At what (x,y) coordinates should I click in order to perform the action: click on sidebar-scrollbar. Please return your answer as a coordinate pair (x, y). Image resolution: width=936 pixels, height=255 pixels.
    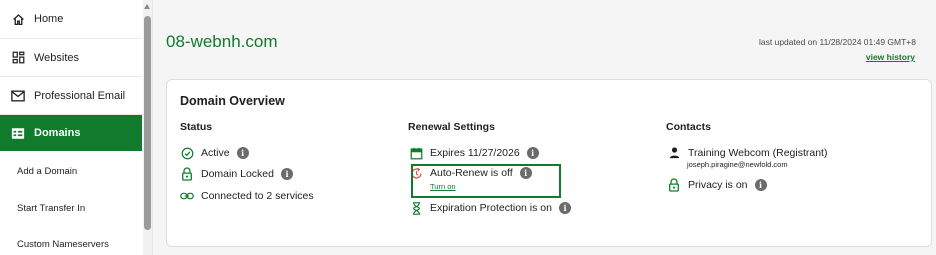
    Looking at the image, I should click on (147, 127).